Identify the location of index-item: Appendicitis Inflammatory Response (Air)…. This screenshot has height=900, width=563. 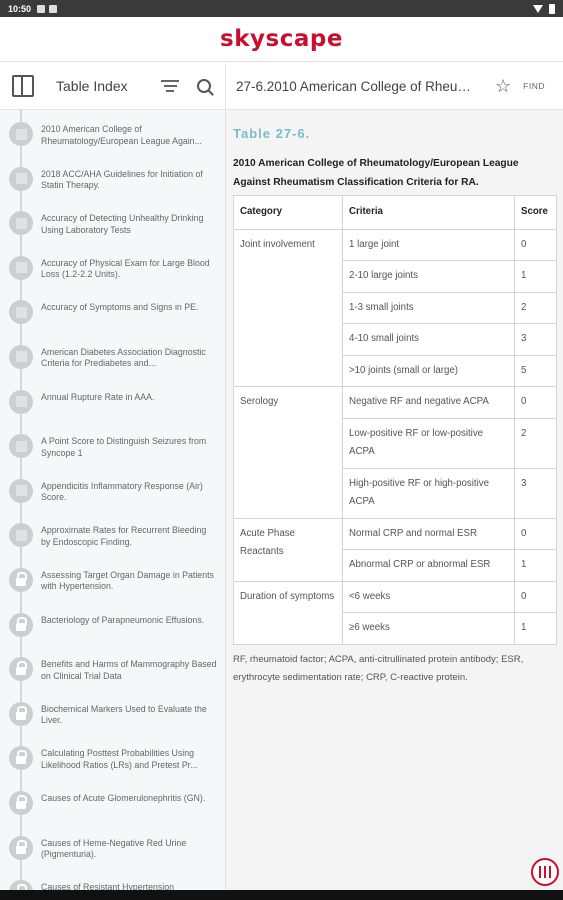
(112, 497).